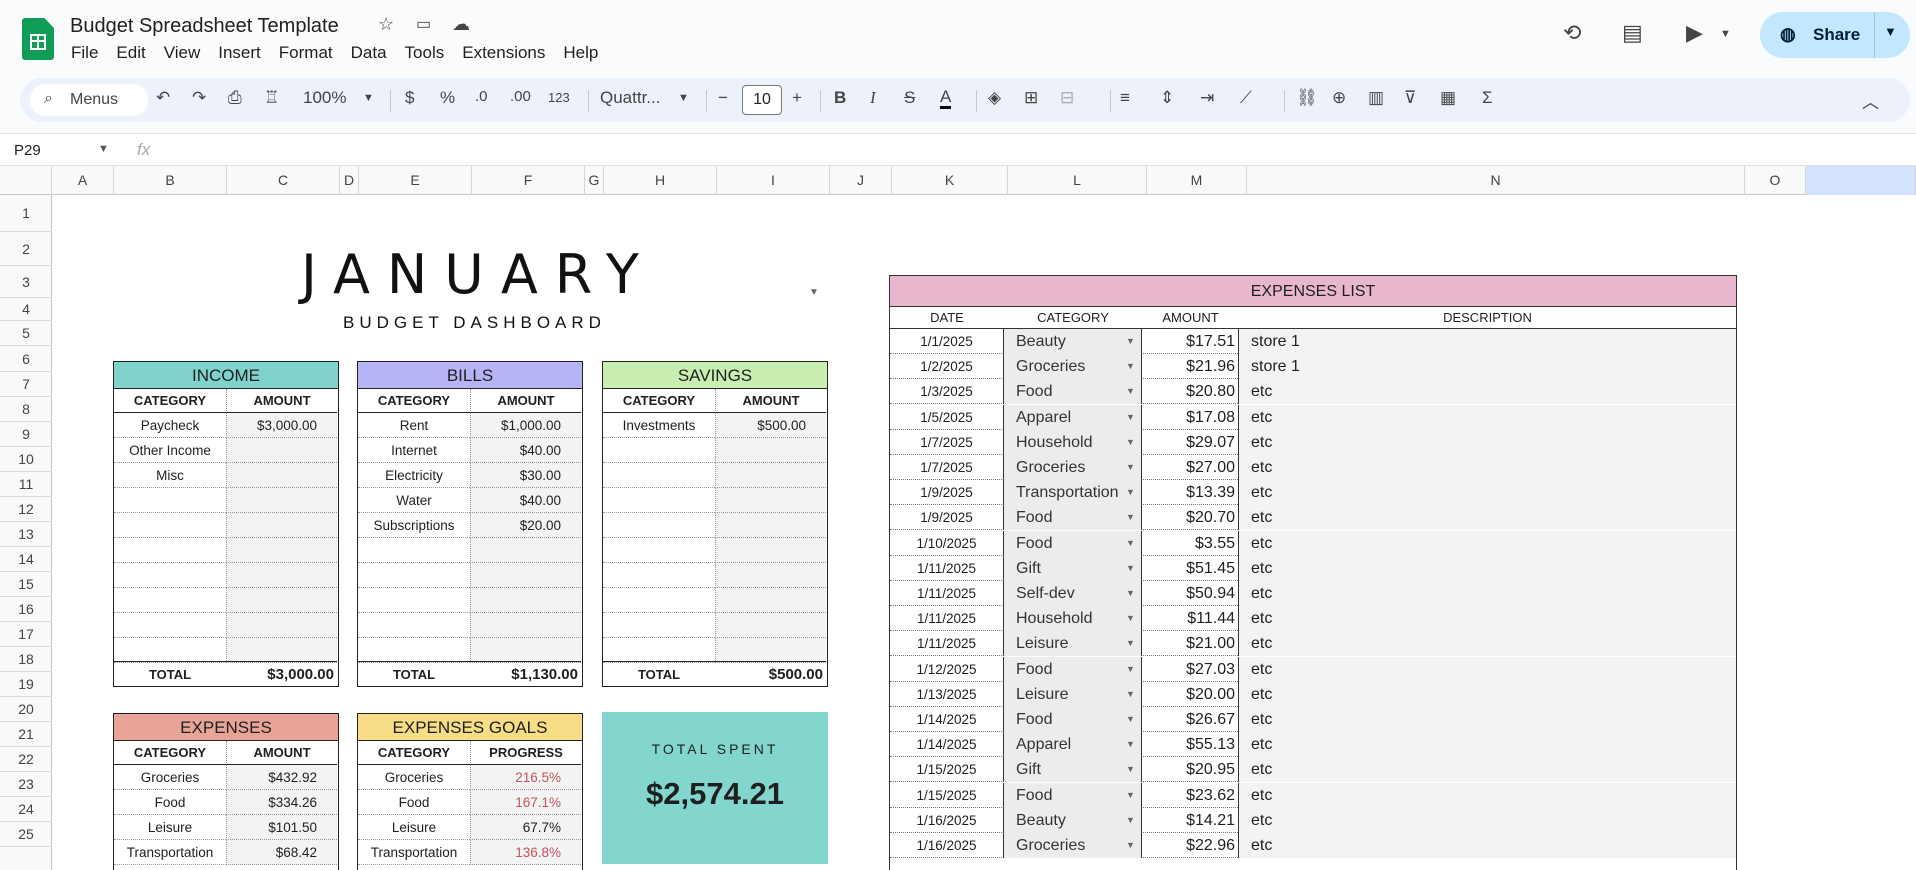 This screenshot has height=870, width=1916. Describe the element at coordinates (947, 417) in the screenshot. I see `expense-date: 1/5/2025` at that location.